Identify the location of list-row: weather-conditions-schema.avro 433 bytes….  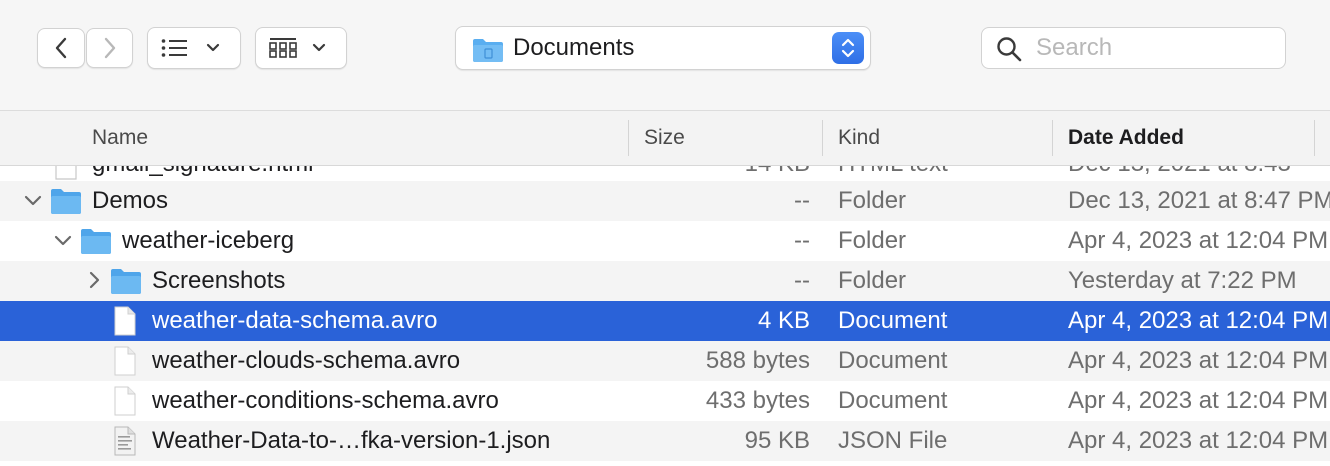
(665, 401).